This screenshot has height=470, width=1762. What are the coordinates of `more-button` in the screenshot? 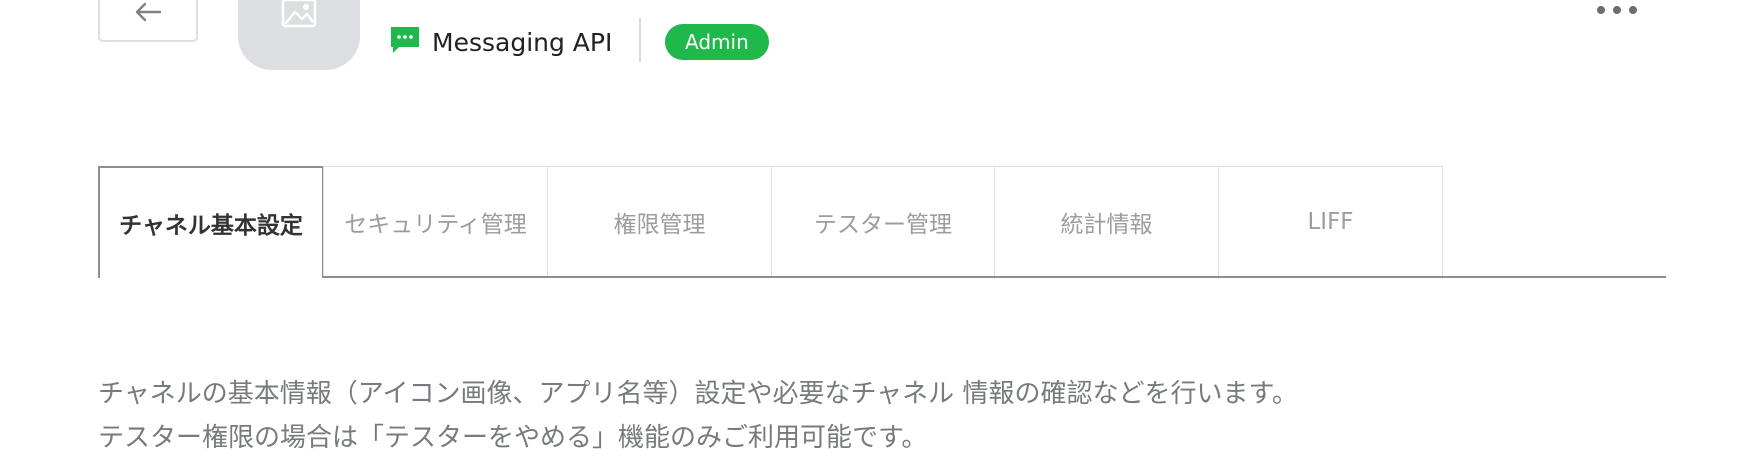 It's located at (1617, 10).